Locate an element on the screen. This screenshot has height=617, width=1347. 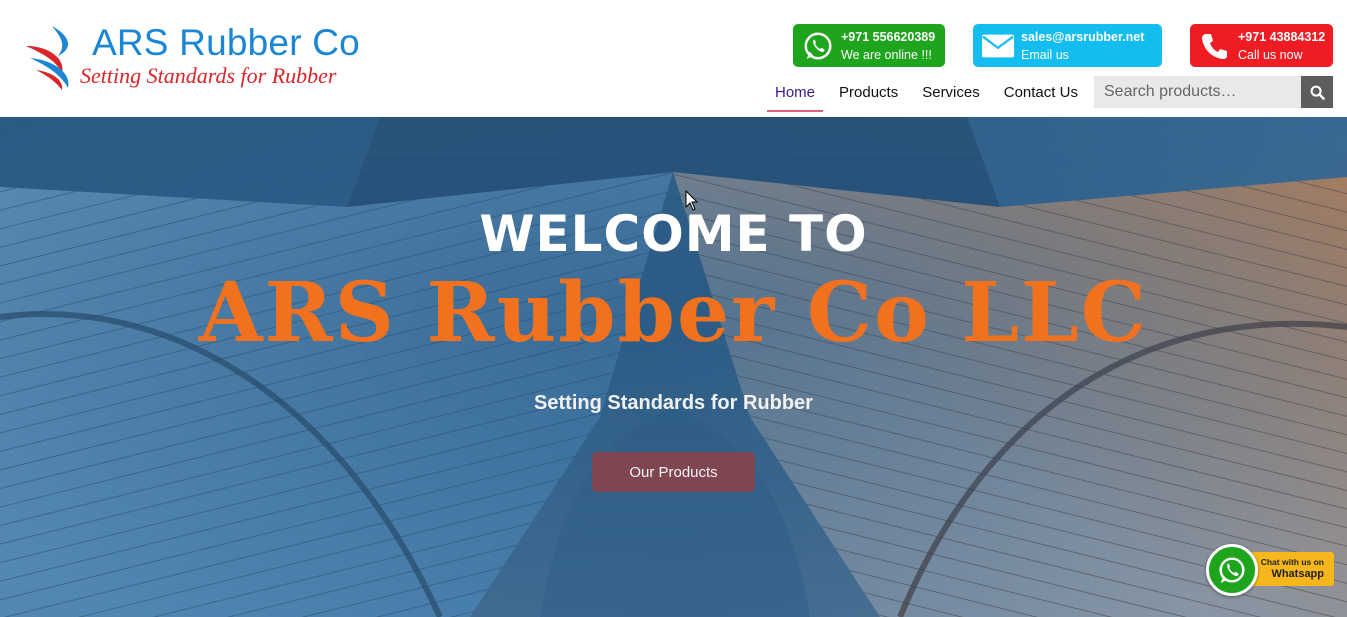
nav-item-services: Services is located at coordinates (951, 94).